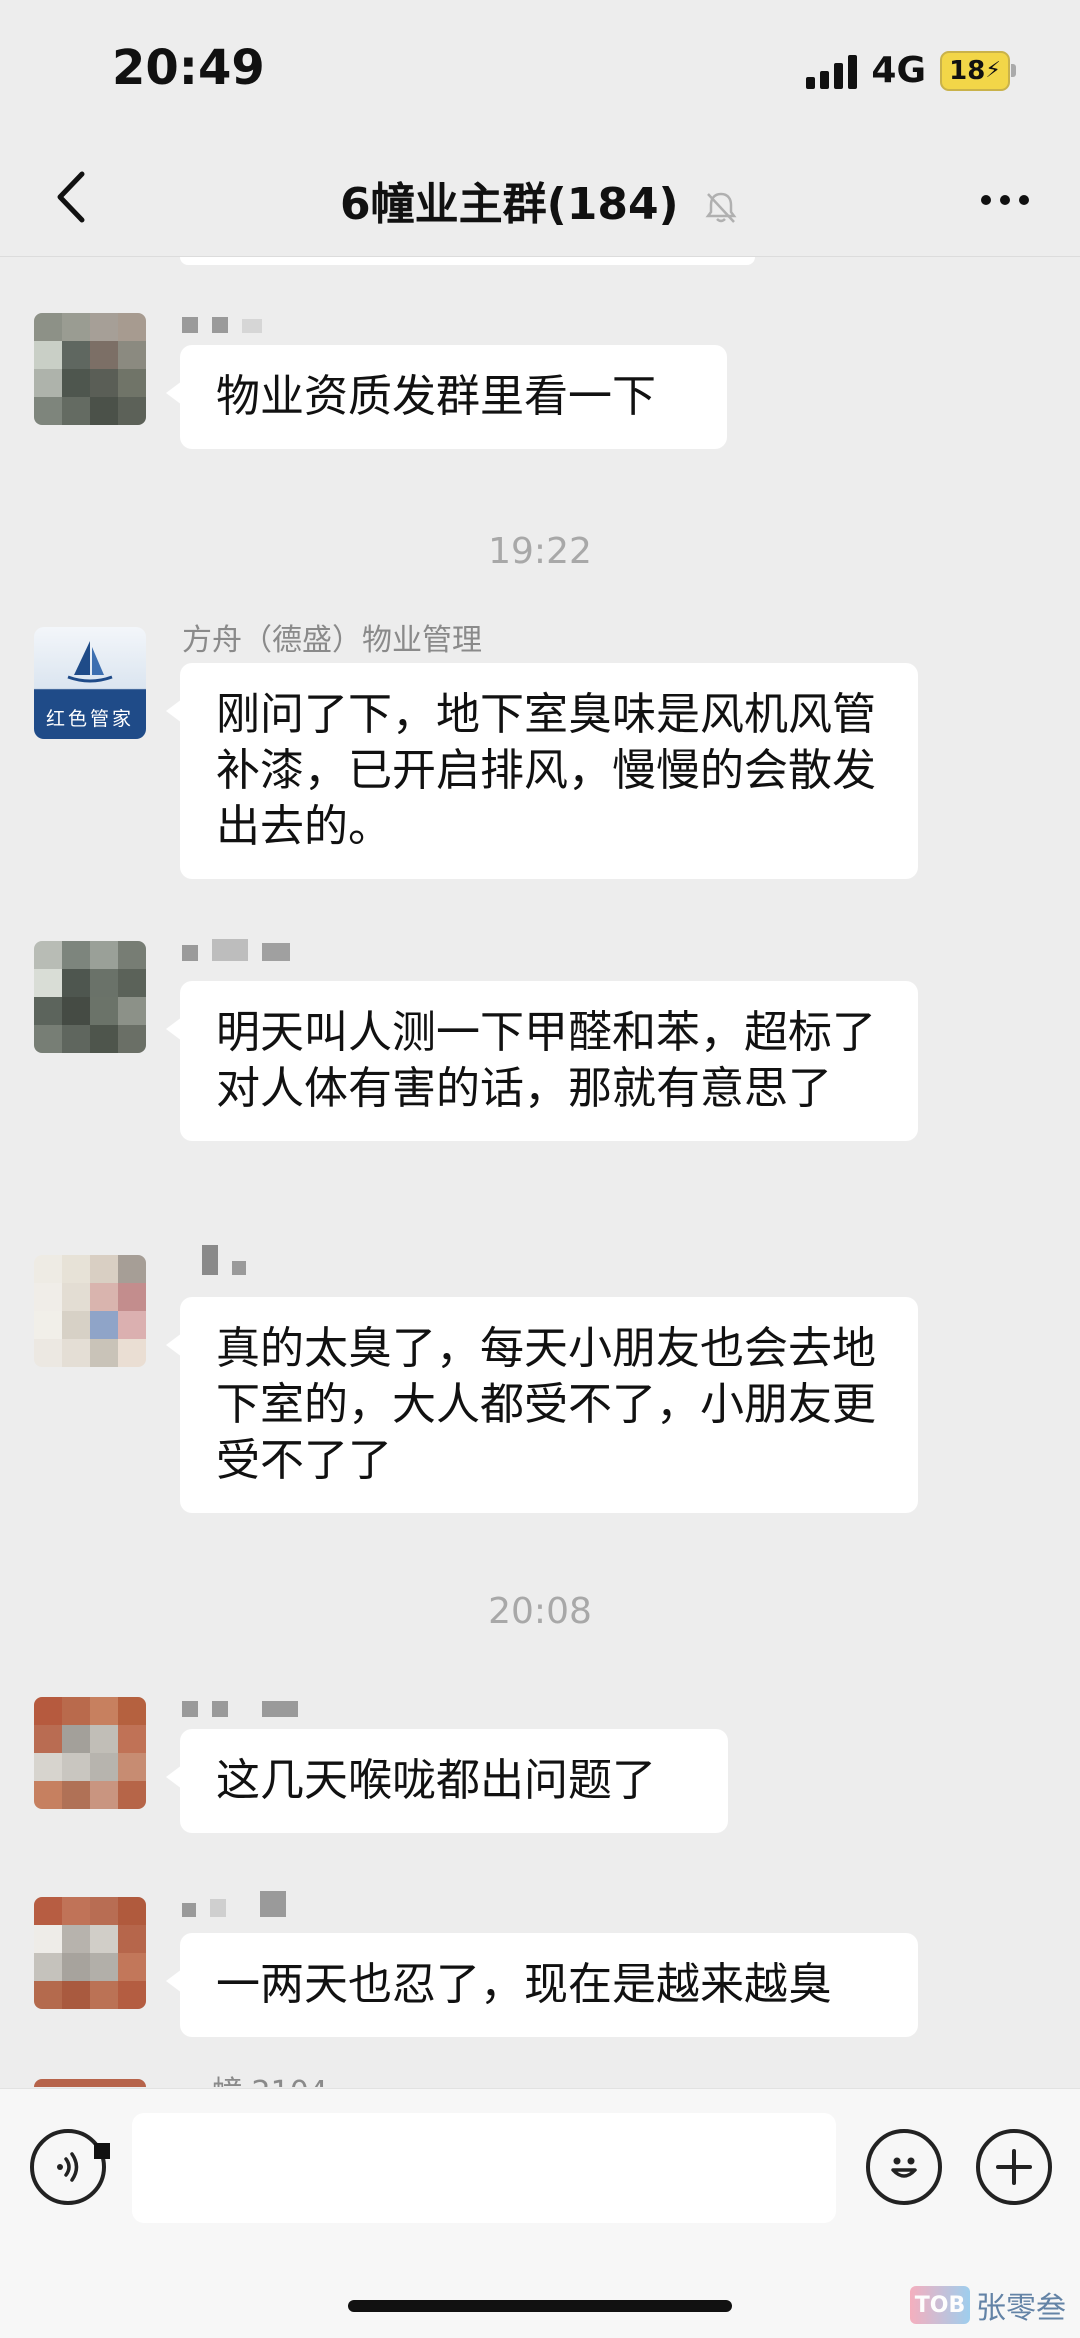  Describe the element at coordinates (332, 637) in the screenshot. I see `sender-name: 方舟（德盛）物业管理` at that location.